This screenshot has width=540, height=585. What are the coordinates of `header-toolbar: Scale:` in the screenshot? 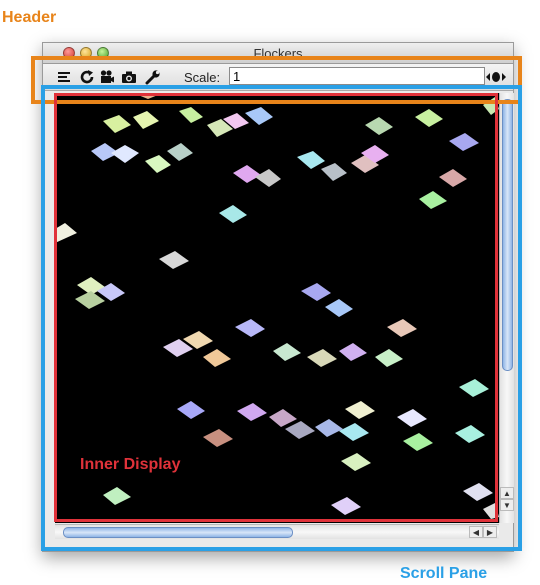 It's located at (278, 77).